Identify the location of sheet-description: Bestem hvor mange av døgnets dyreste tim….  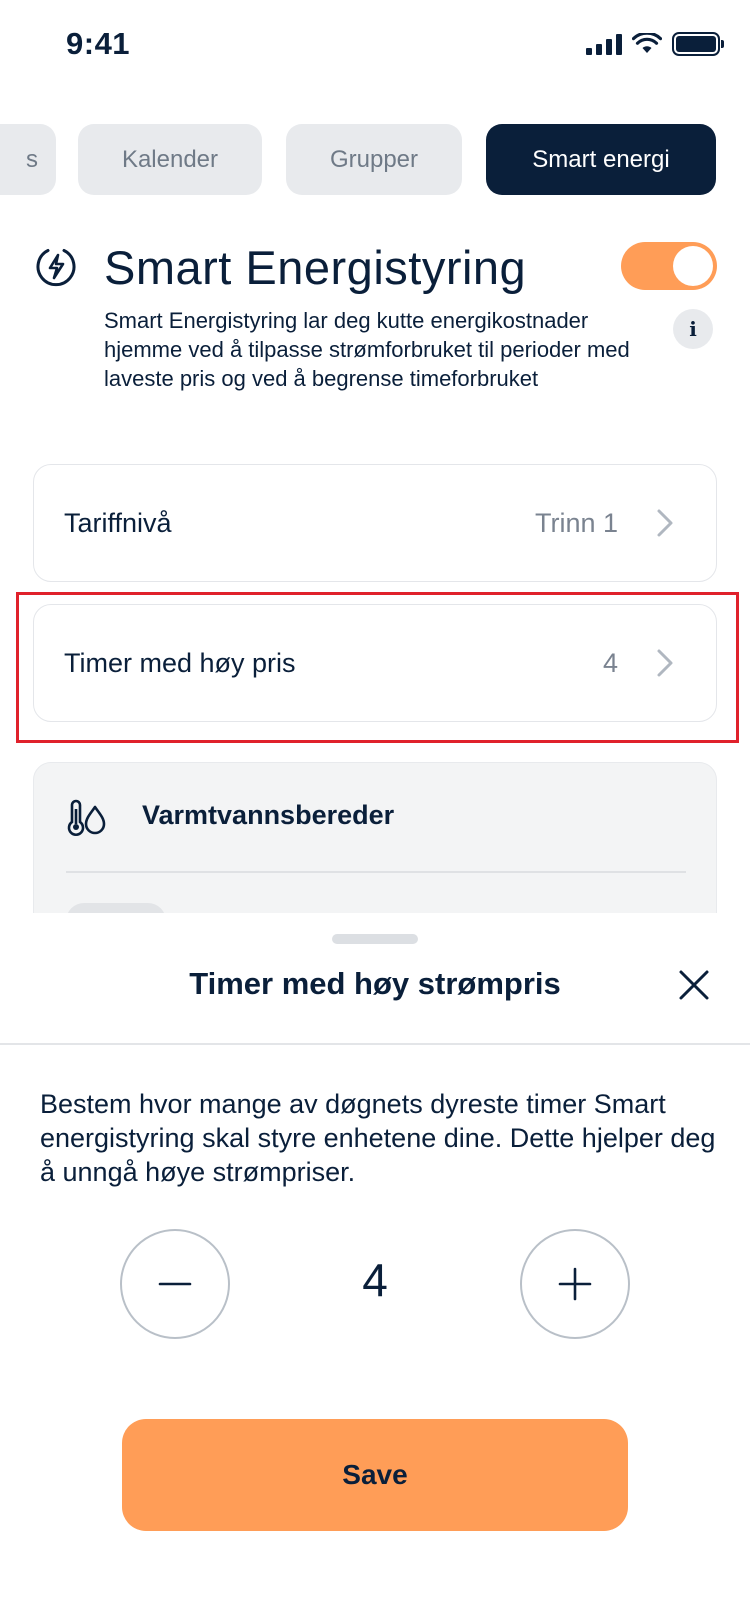
(378, 1138).